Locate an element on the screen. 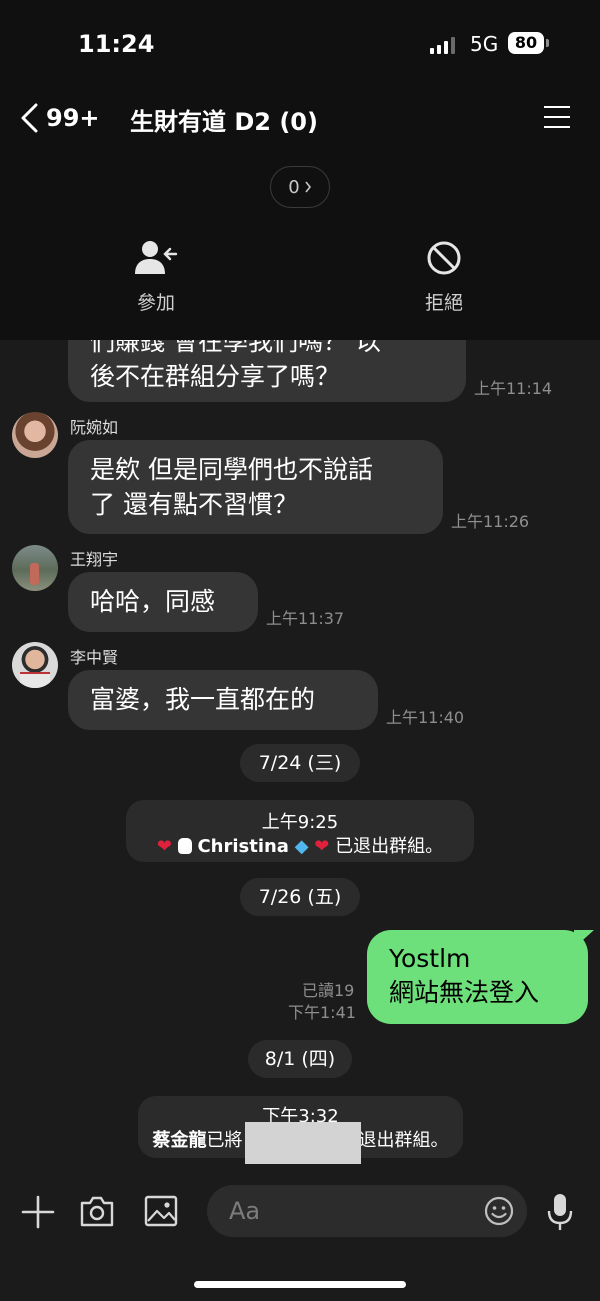  camera-button is located at coordinates (97, 1211).